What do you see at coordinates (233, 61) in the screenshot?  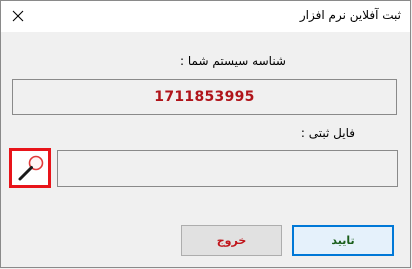 I see `system-id-label: شناسه سیستم شما :` at bounding box center [233, 61].